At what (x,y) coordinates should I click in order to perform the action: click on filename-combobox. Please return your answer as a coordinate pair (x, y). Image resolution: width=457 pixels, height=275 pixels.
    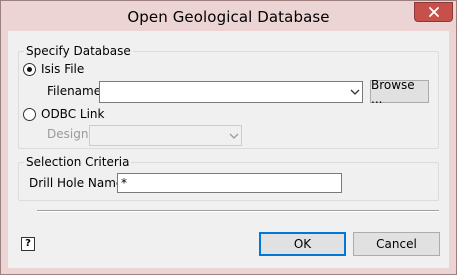
    Looking at the image, I should click on (231, 92).